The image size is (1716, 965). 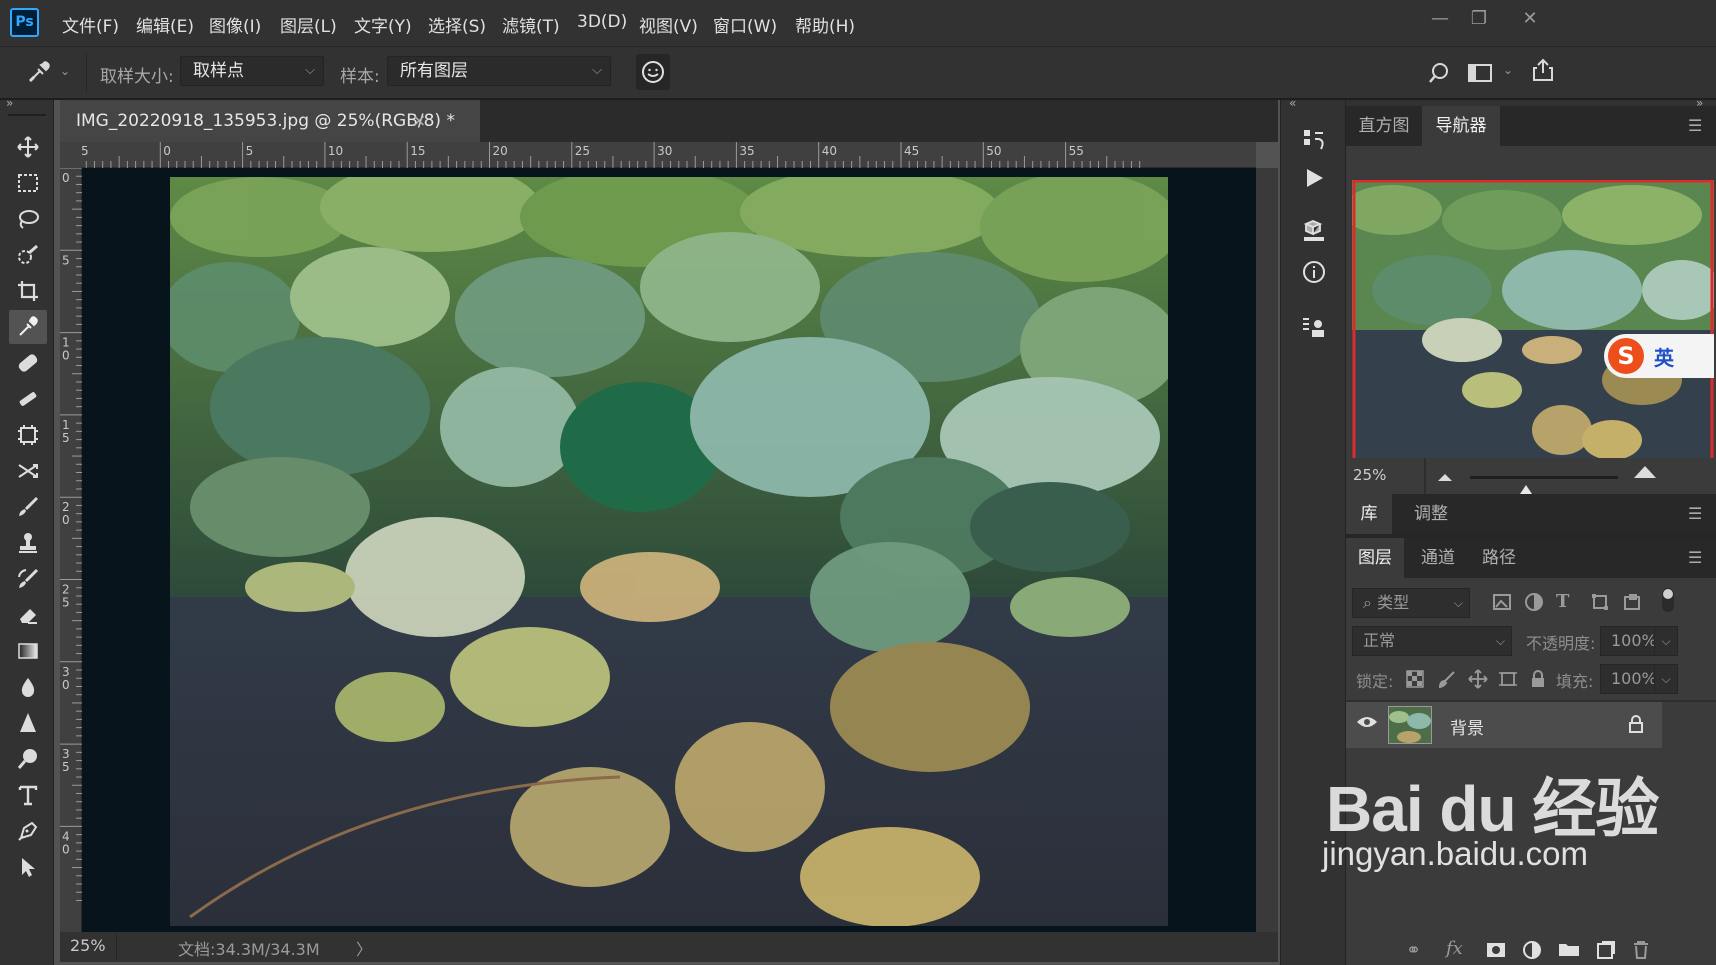 What do you see at coordinates (1544, 477) in the screenshot?
I see `zoom-slider-track` at bounding box center [1544, 477].